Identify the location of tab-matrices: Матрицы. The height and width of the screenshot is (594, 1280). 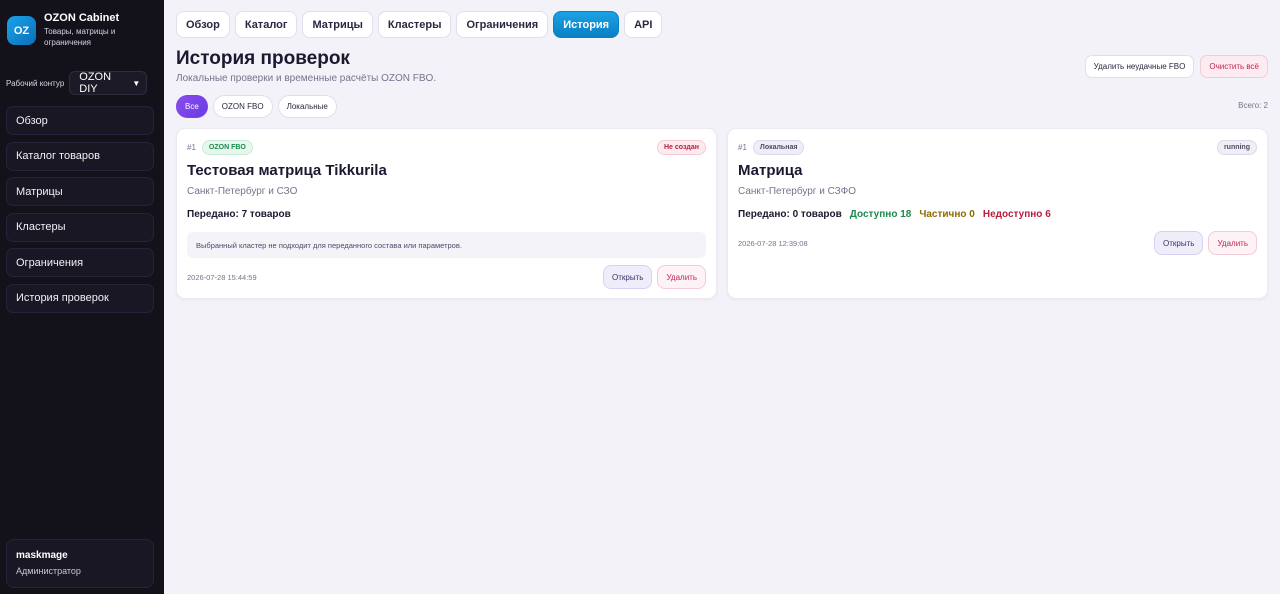
(337, 24).